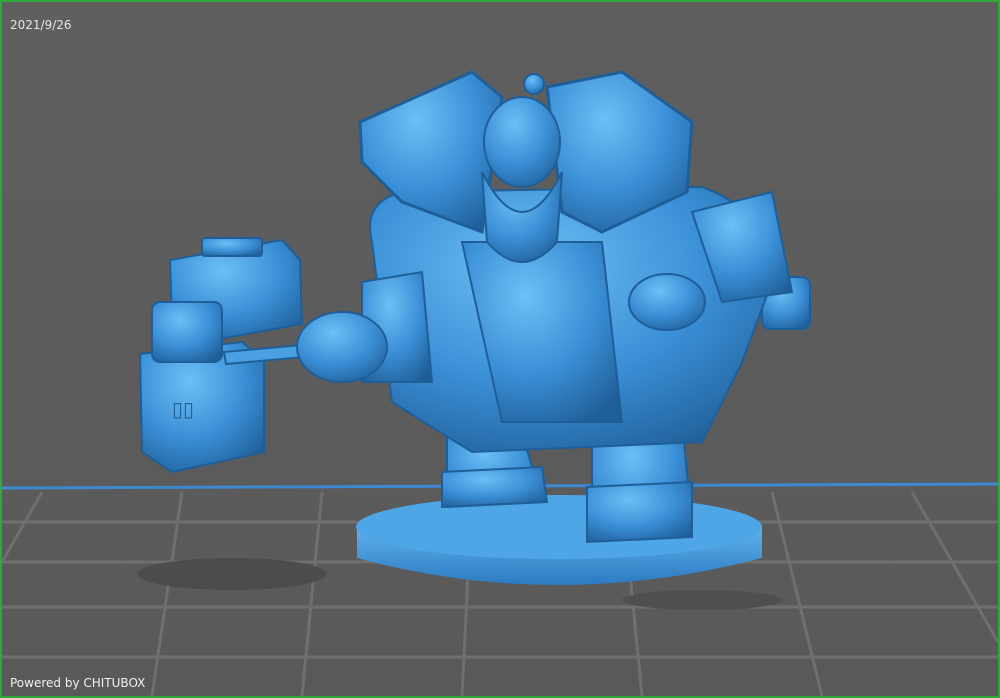 This screenshot has width=1000, height=698. I want to click on model-base, so click(559, 540).